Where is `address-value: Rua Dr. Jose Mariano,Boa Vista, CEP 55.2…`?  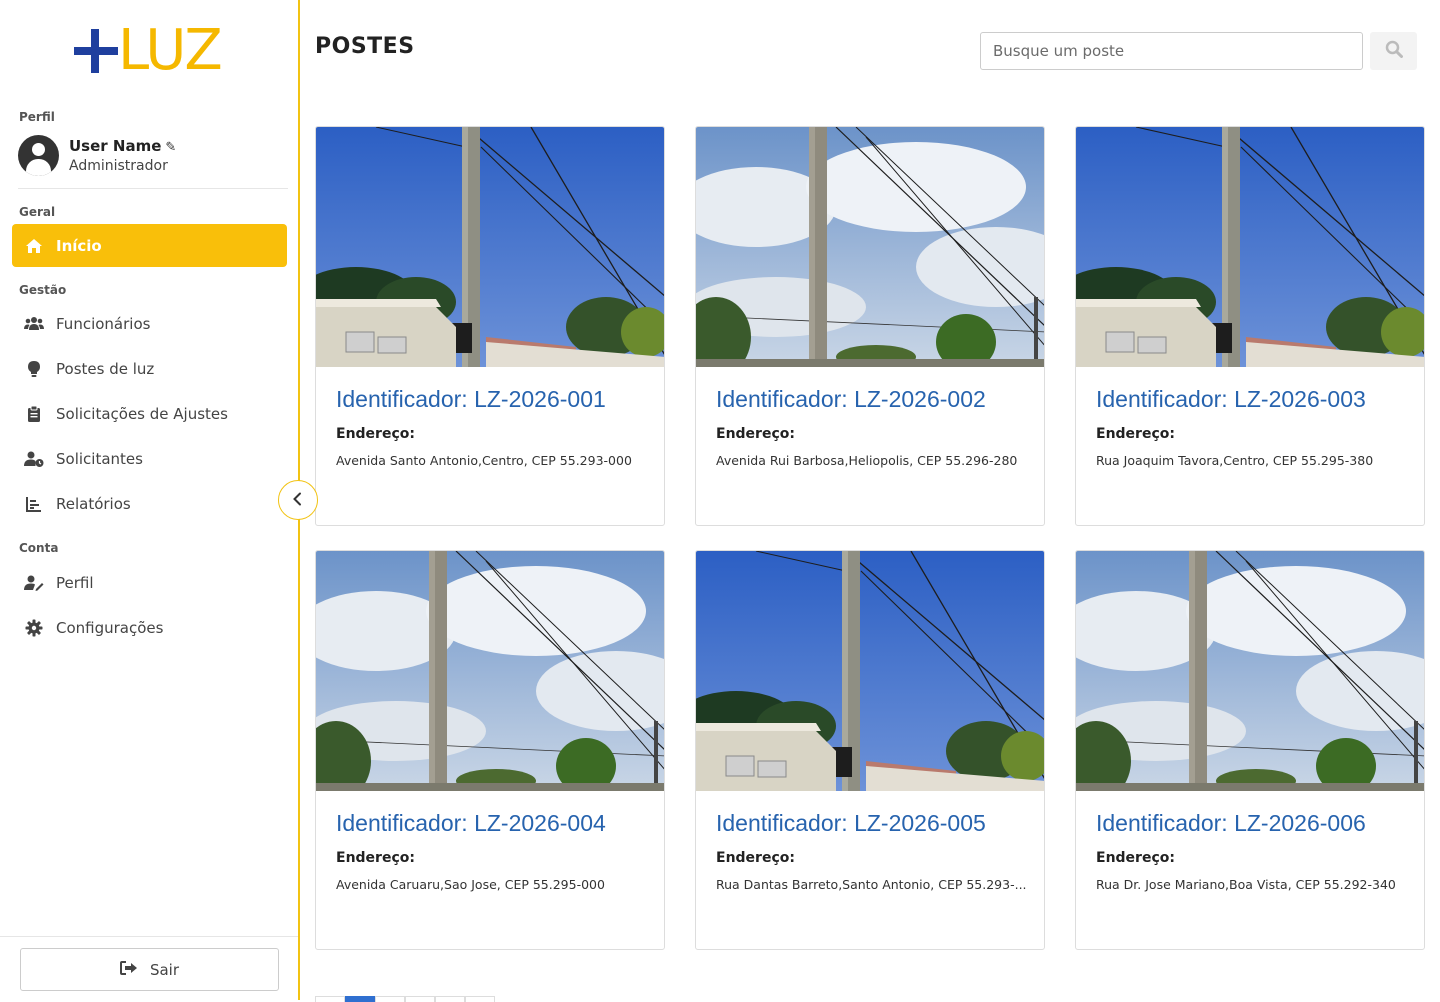
address-value: Rua Dr. Jose Mariano,Boa Vista, CEP 55.2… is located at coordinates (1246, 884).